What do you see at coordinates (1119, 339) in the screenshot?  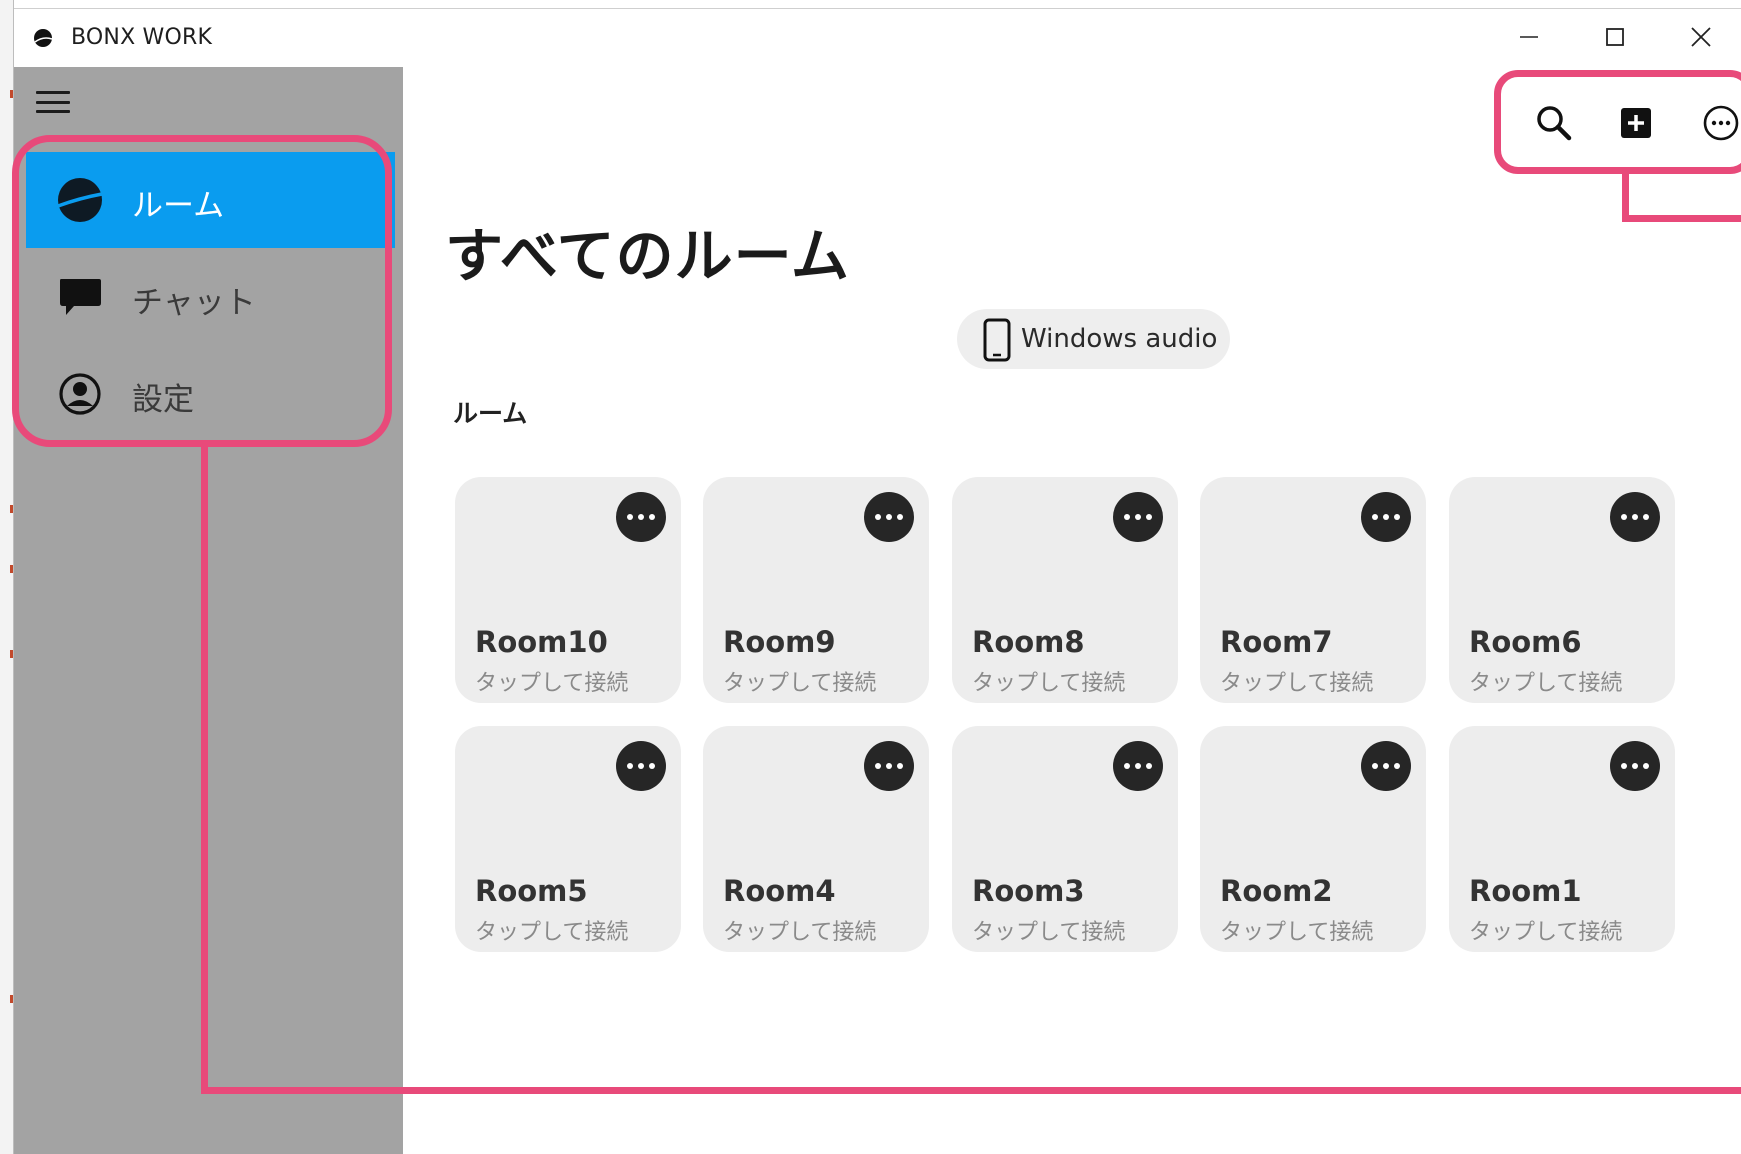 I see `audio-device-label: Windows audio` at bounding box center [1119, 339].